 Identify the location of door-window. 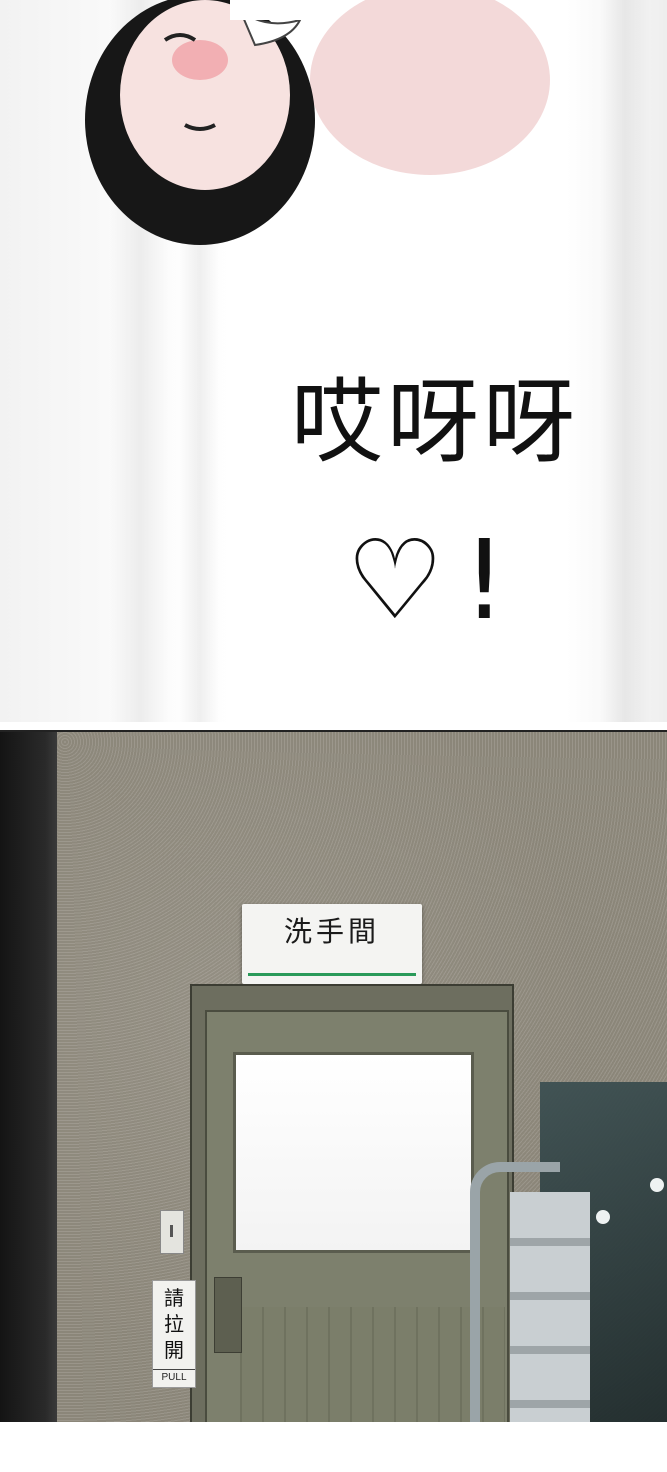
(353, 1152).